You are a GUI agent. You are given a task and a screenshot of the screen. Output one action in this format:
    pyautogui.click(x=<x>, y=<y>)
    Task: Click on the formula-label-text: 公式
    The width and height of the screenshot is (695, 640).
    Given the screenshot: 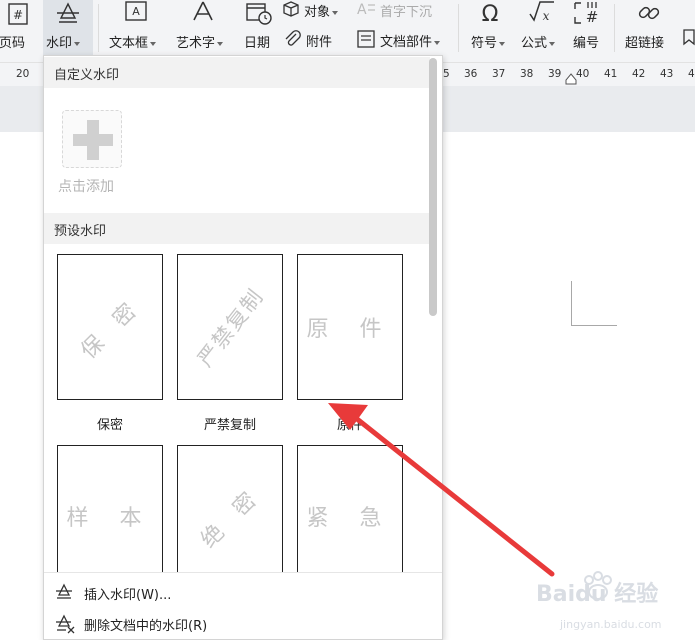 What is the action you would take?
    pyautogui.click(x=534, y=43)
    